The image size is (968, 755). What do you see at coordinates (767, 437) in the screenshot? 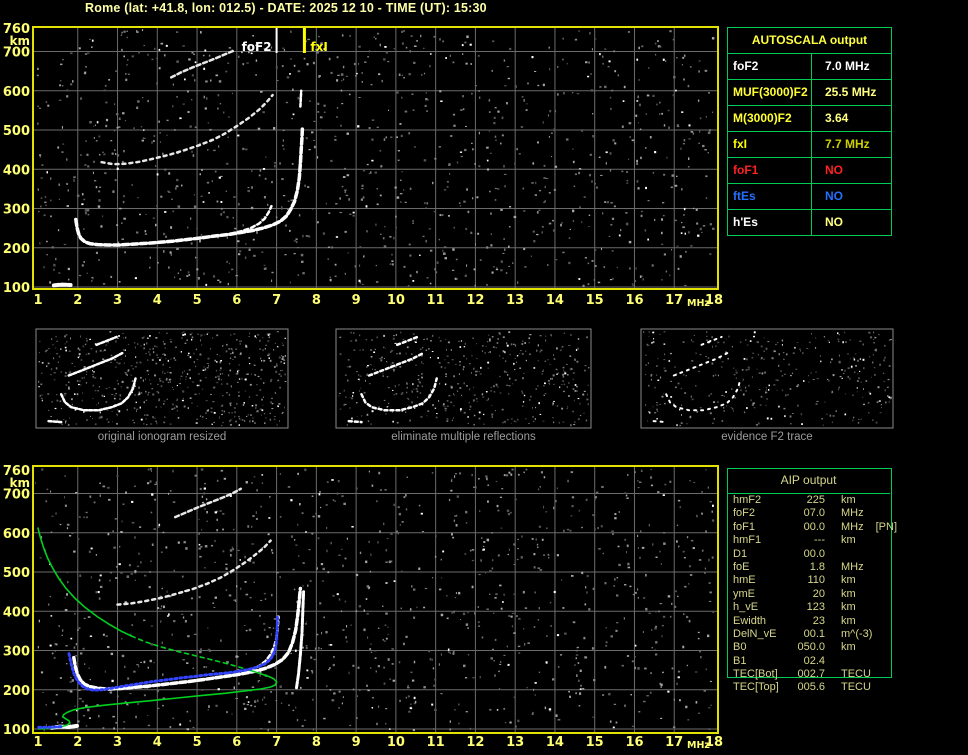
I see `thumbnail-caption-evidence: evidence F2 trace` at bounding box center [767, 437].